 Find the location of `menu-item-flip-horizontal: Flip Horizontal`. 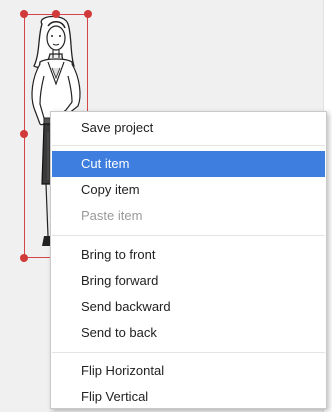

menu-item-flip-horizontal: Flip Horizontal is located at coordinates (188, 371).